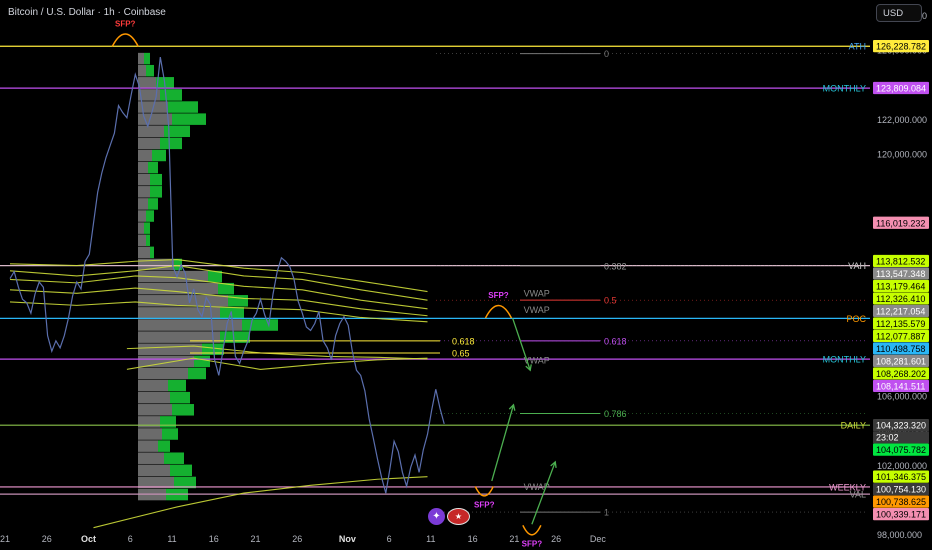 The width and height of the screenshot is (932, 550). What do you see at coordinates (901, 47) in the screenshot?
I see `price-tag: 126,228.782` at bounding box center [901, 47].